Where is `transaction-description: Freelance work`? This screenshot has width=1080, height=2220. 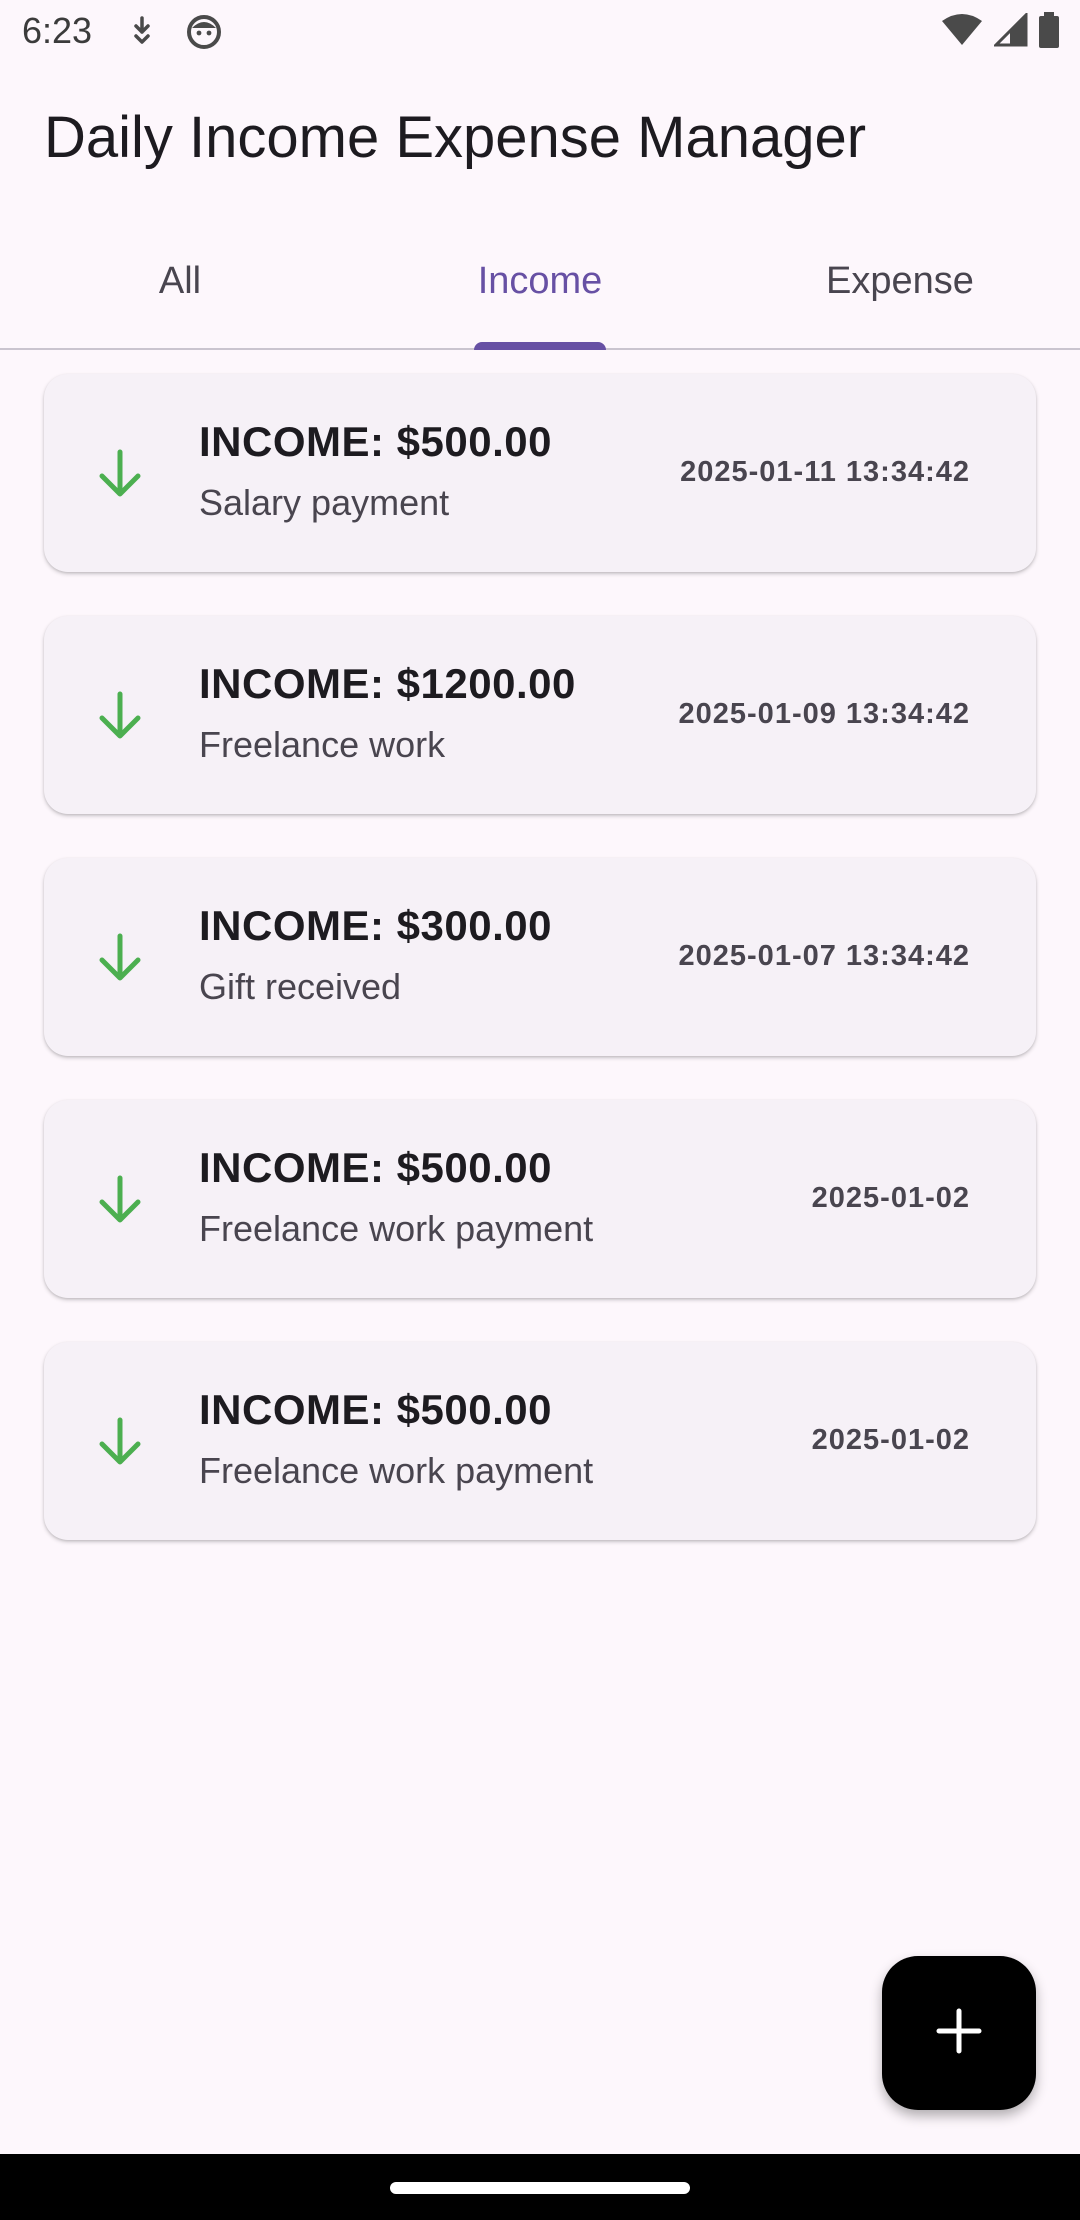
transaction-description: Freelance work is located at coordinates (322, 744).